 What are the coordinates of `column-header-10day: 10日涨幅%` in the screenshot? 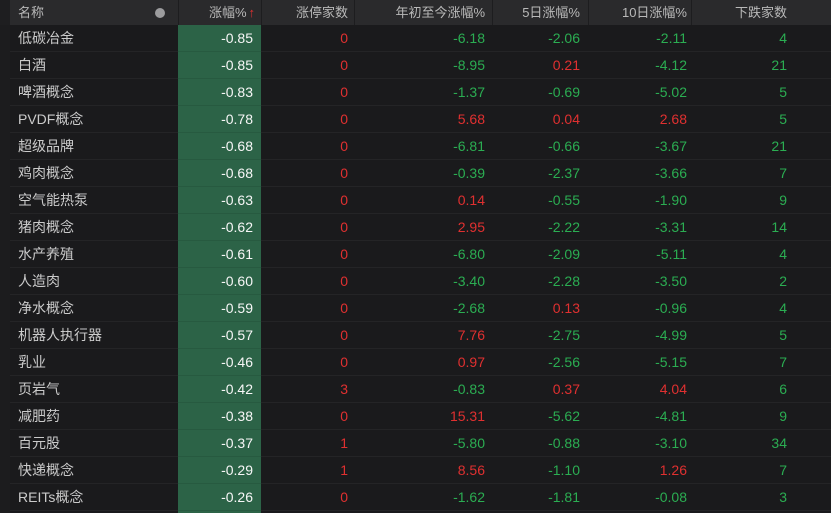 It's located at (639, 12).